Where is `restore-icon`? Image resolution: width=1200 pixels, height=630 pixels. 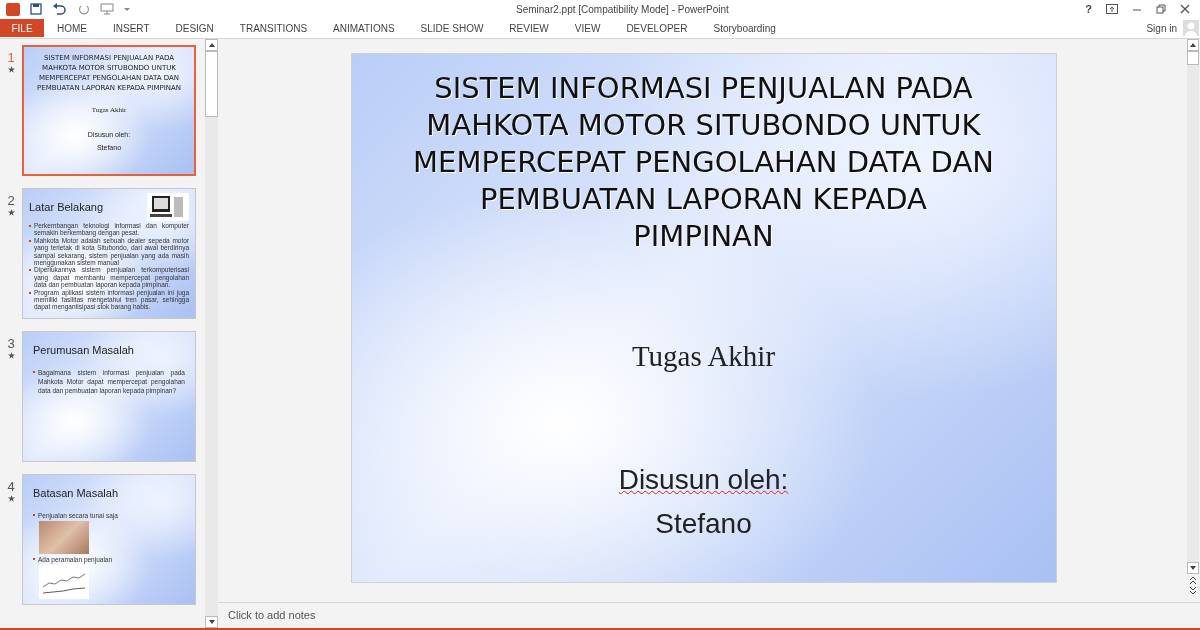
restore-icon is located at coordinates (1161, 9).